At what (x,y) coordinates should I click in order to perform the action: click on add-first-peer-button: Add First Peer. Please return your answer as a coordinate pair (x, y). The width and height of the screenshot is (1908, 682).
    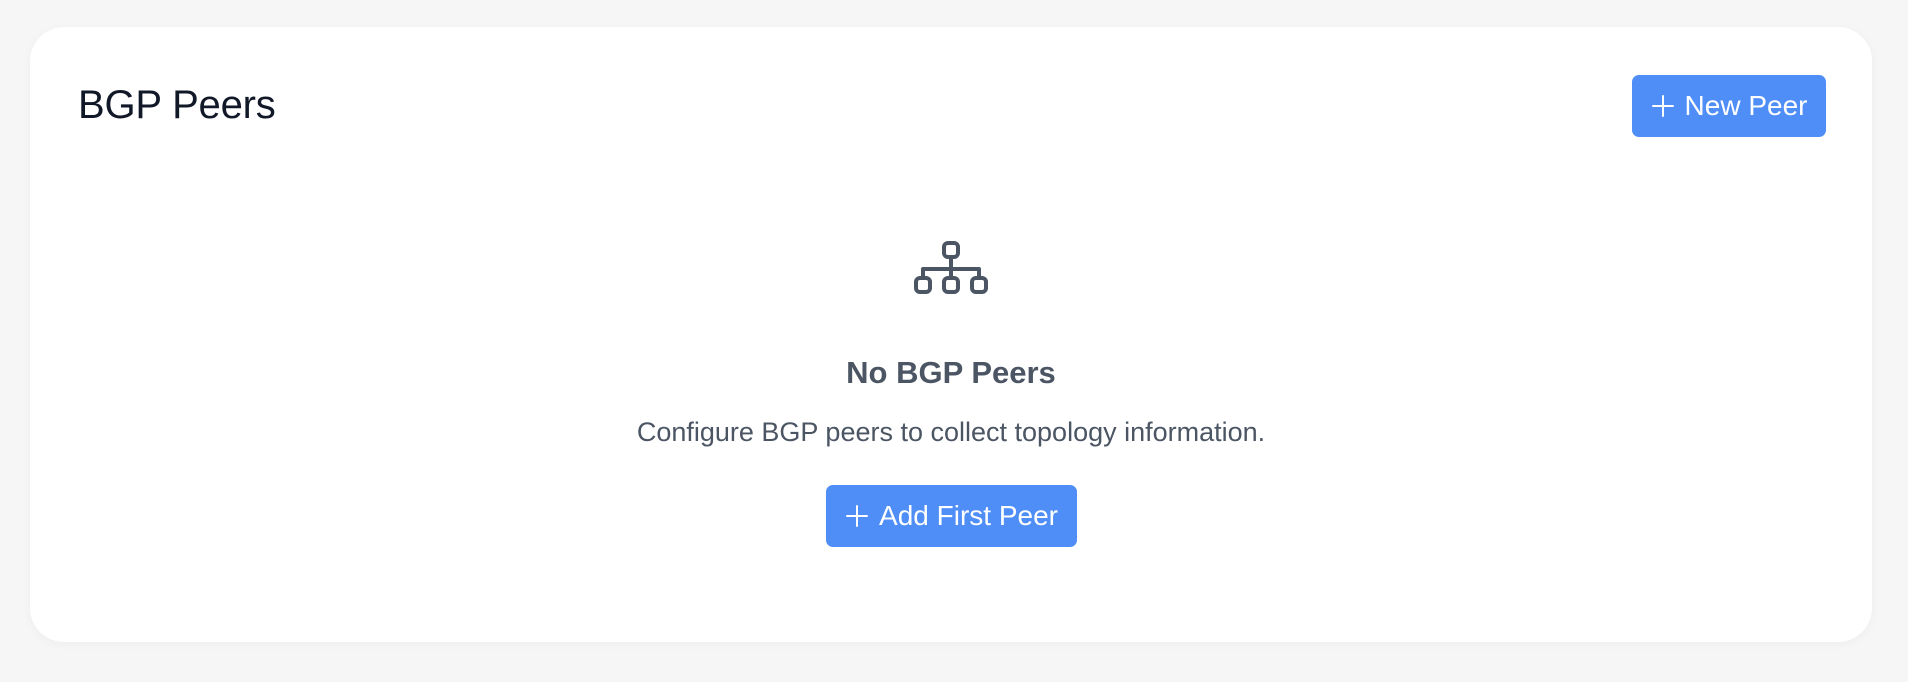
    Looking at the image, I should click on (951, 516).